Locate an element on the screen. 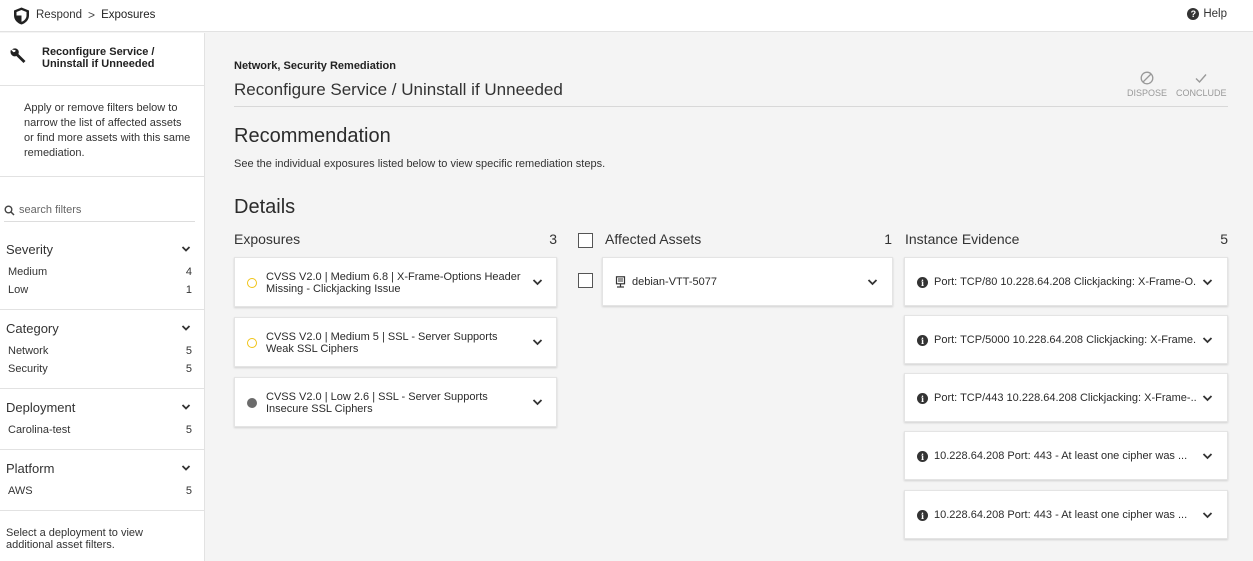 The width and height of the screenshot is (1253, 561). dispose-icon is located at coordinates (1147, 78).